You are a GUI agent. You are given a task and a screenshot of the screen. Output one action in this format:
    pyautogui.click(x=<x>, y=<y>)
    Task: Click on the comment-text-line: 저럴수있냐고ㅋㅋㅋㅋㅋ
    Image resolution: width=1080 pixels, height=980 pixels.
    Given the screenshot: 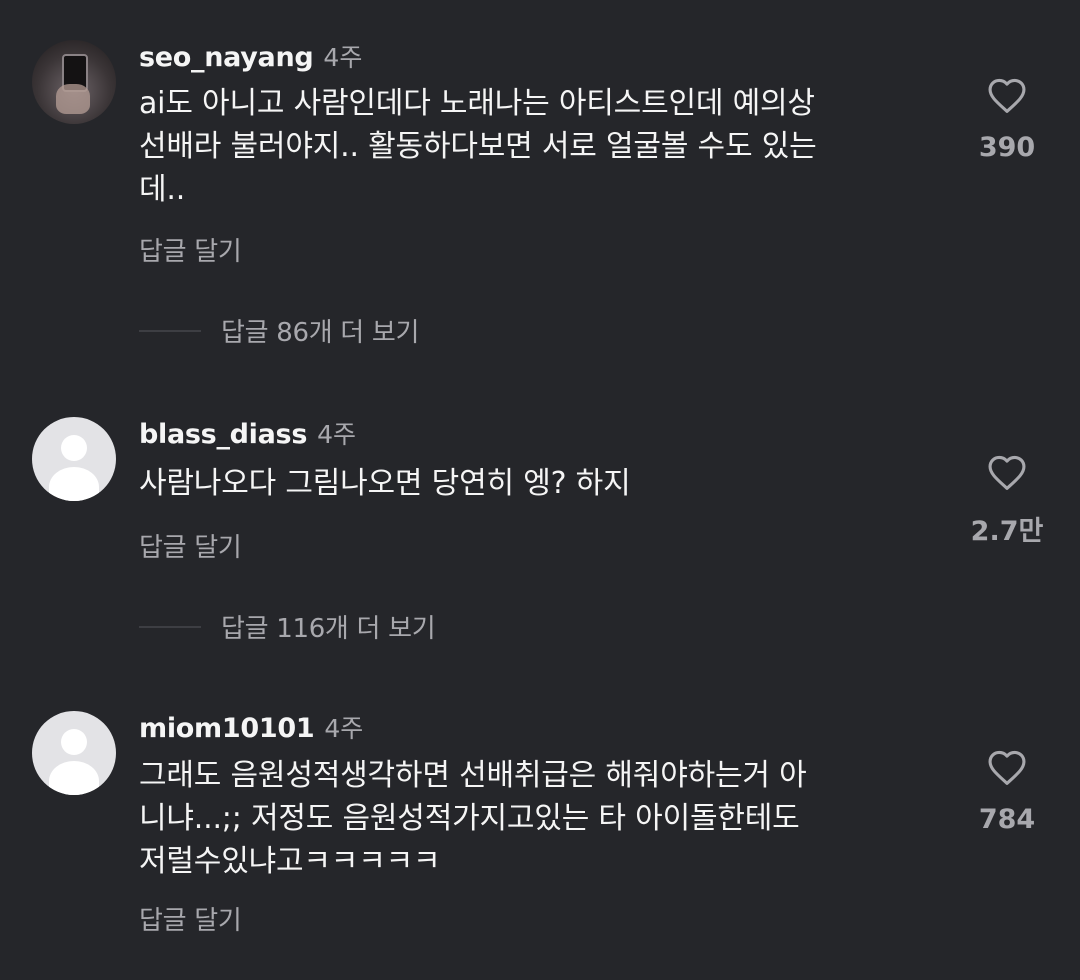 What is the action you would take?
    pyautogui.click(x=290, y=861)
    